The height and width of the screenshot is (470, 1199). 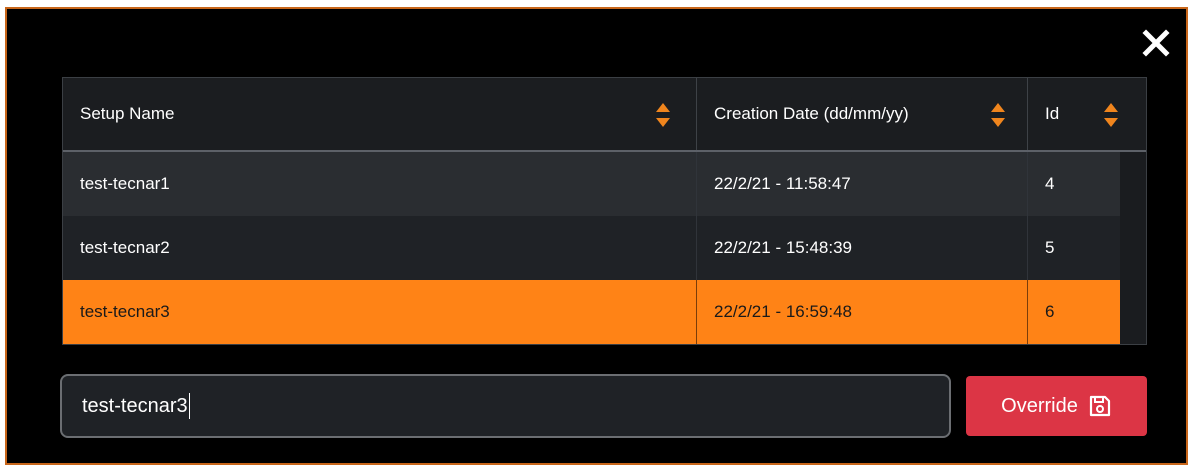 I want to click on table-header: Setup Name Creation Date (dd/mm/yy) Id, so click(x=604, y=115).